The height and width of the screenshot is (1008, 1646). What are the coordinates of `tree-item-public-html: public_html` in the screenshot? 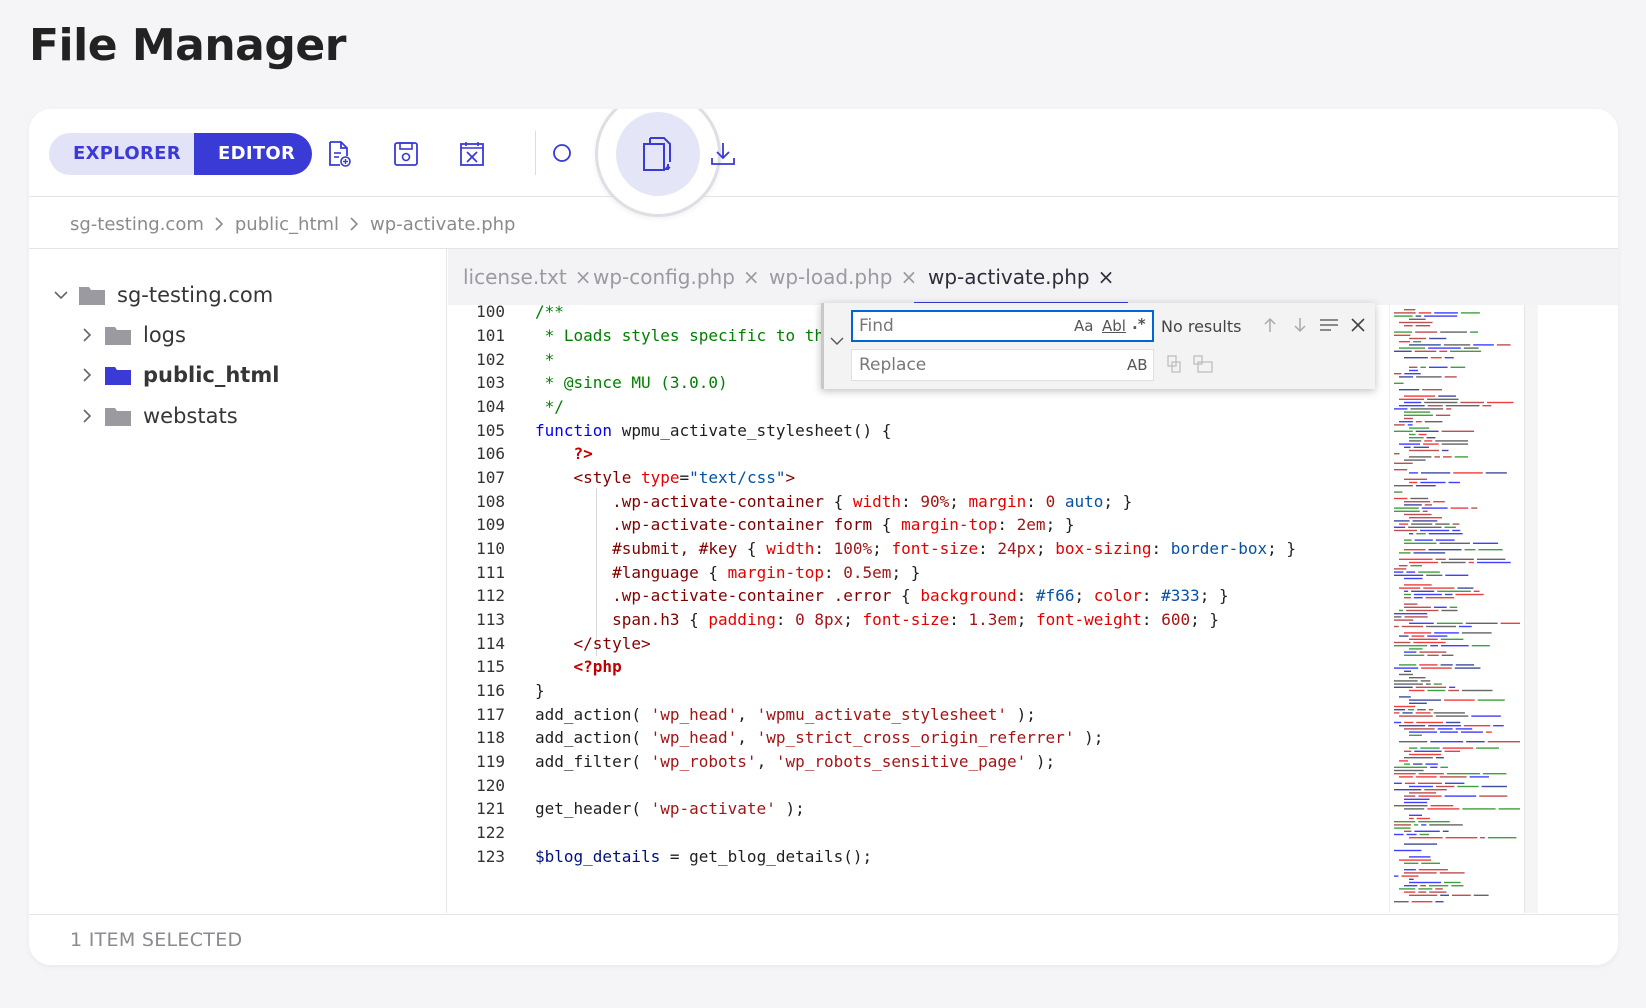 It's located at (178, 375).